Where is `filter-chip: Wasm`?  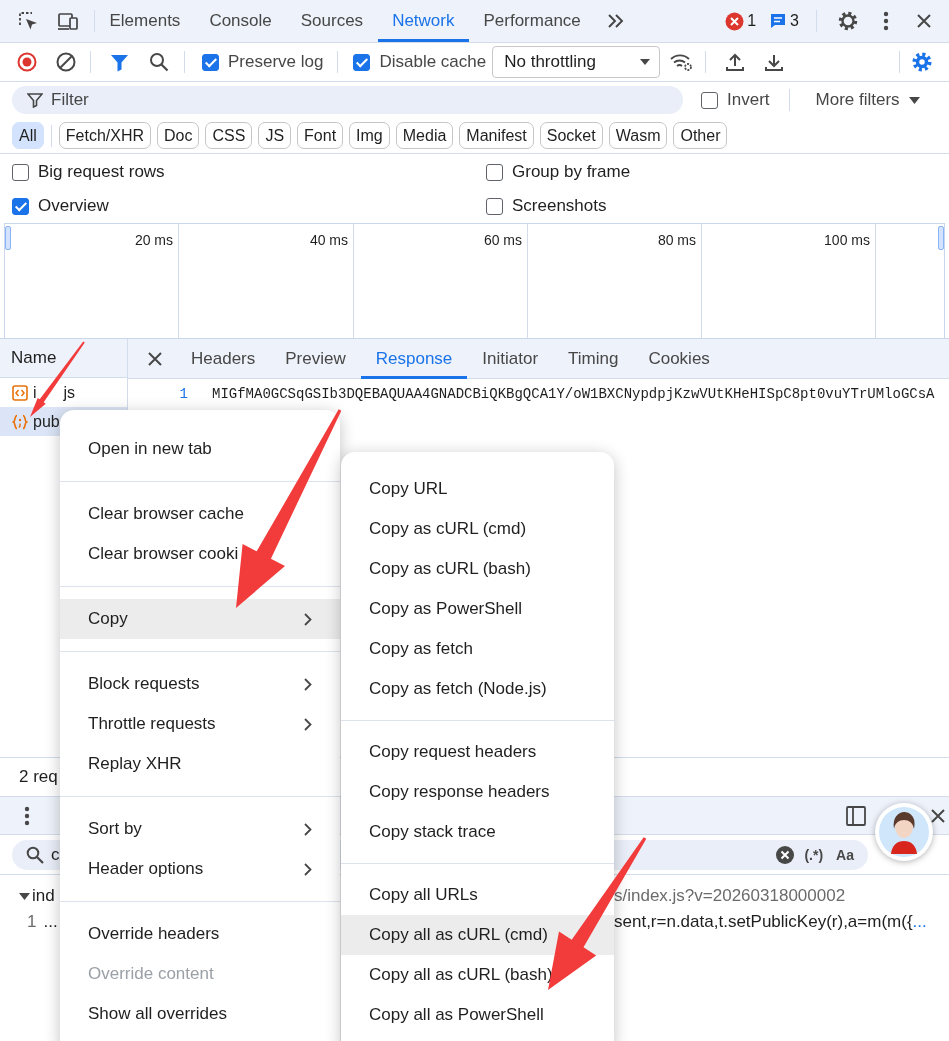 filter-chip: Wasm is located at coordinates (638, 135).